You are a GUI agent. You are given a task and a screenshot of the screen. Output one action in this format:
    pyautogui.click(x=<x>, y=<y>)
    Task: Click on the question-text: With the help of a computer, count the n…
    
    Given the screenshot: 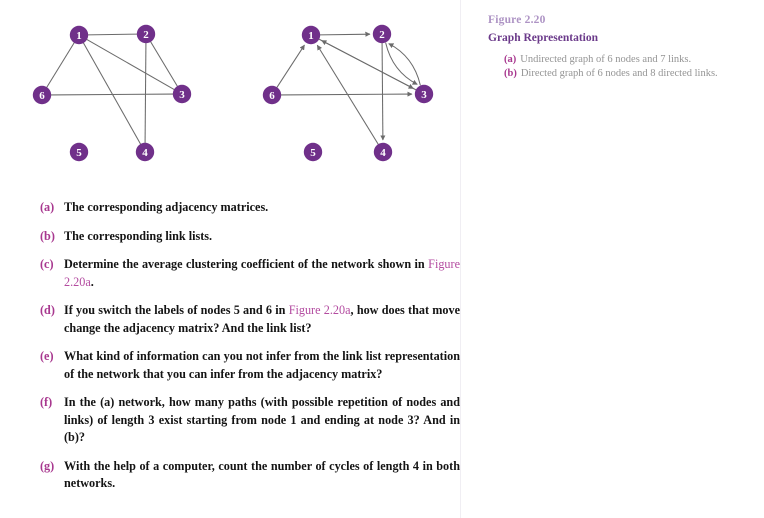 What is the action you would take?
    pyautogui.click(x=262, y=475)
    